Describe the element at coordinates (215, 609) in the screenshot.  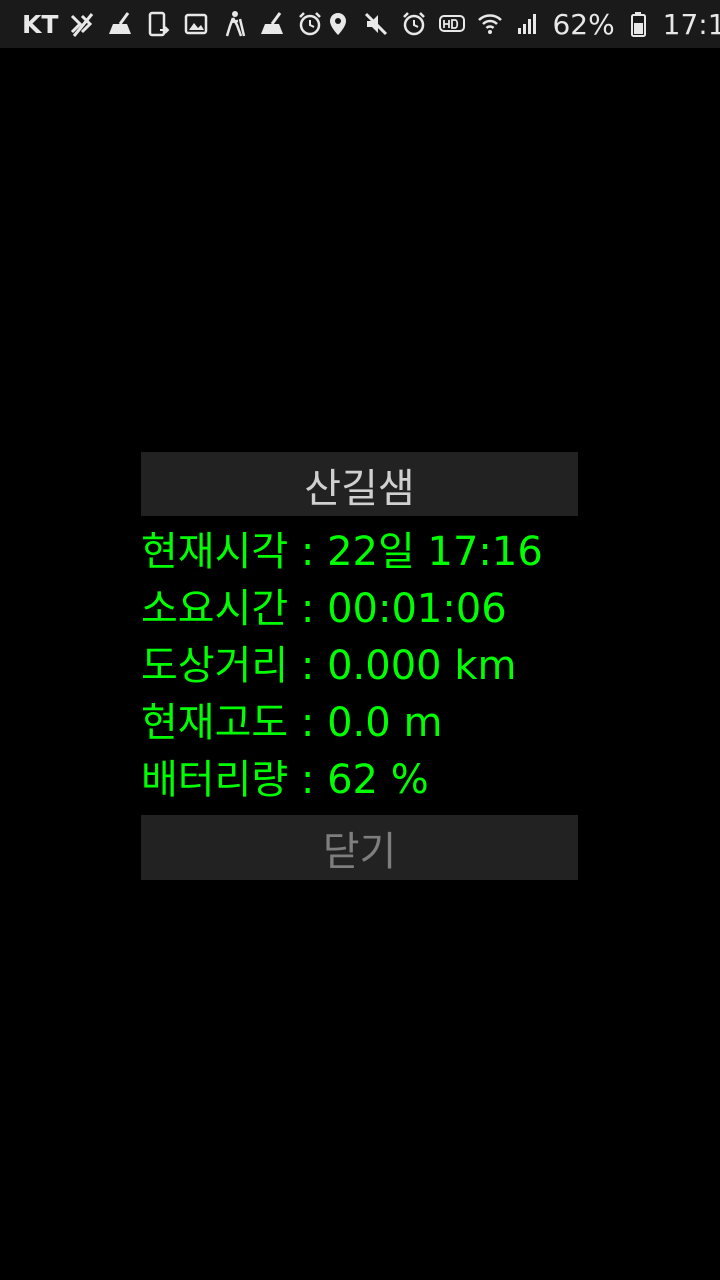
I see `info-label: 소요시간` at that location.